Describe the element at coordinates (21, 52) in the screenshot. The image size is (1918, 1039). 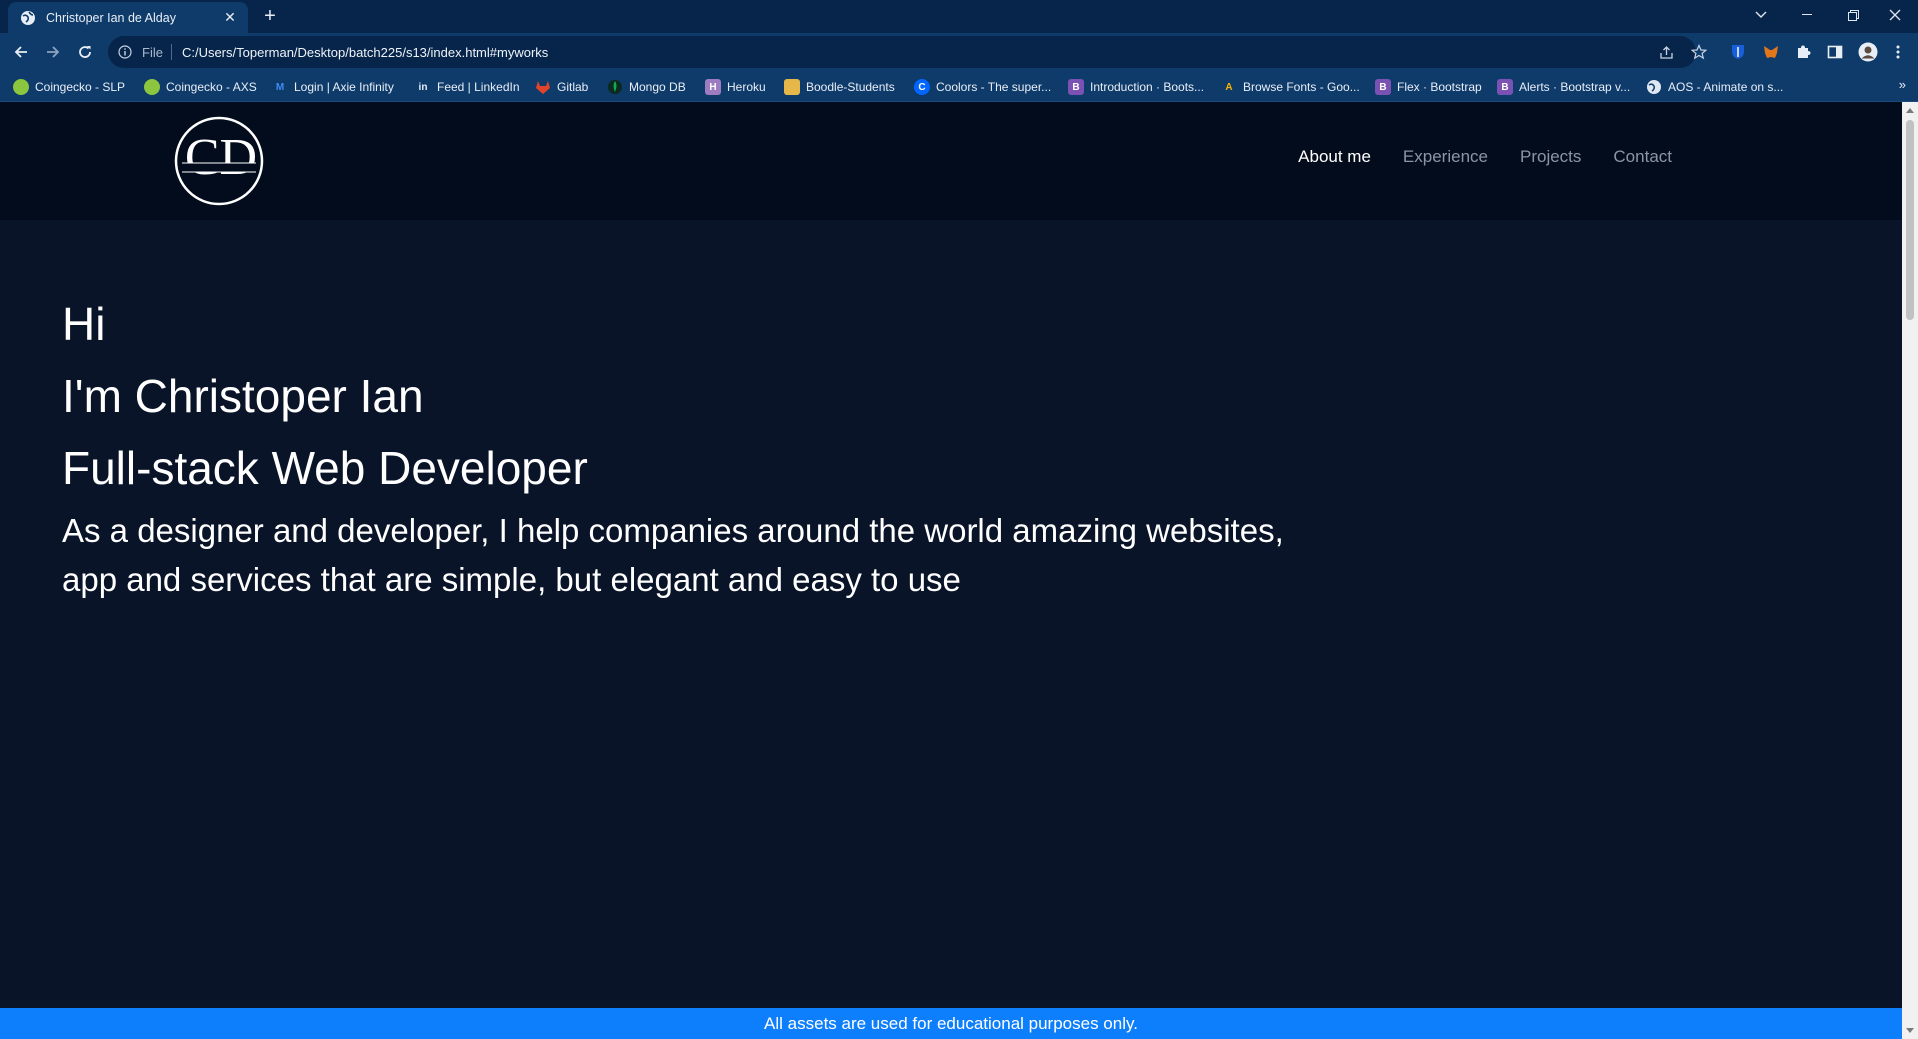
I see `back-arrow-icon` at that location.